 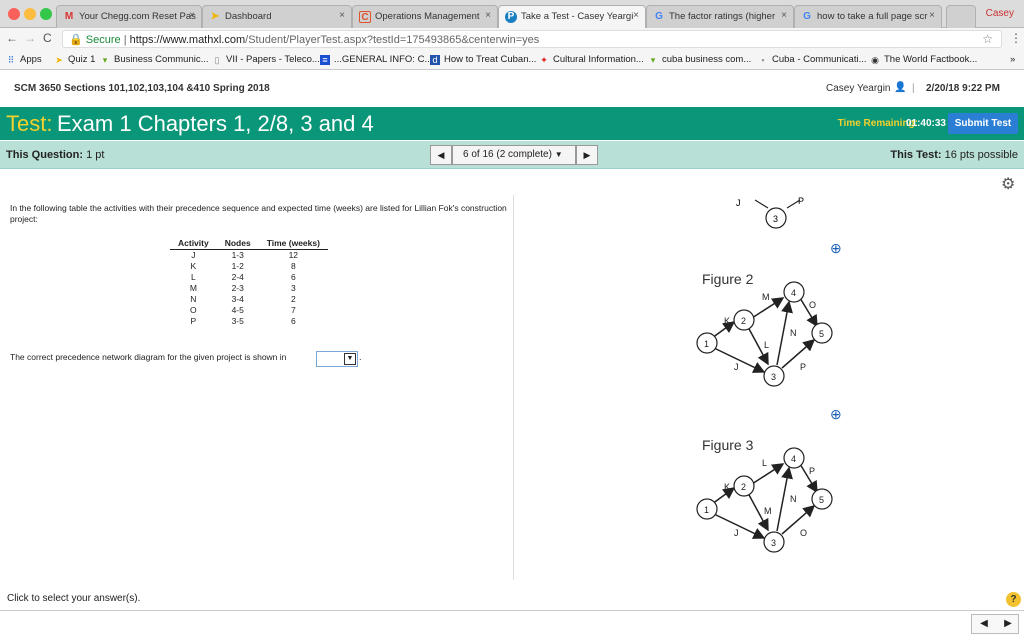 What do you see at coordinates (793, 333) in the screenshot?
I see `edge-label: N` at bounding box center [793, 333].